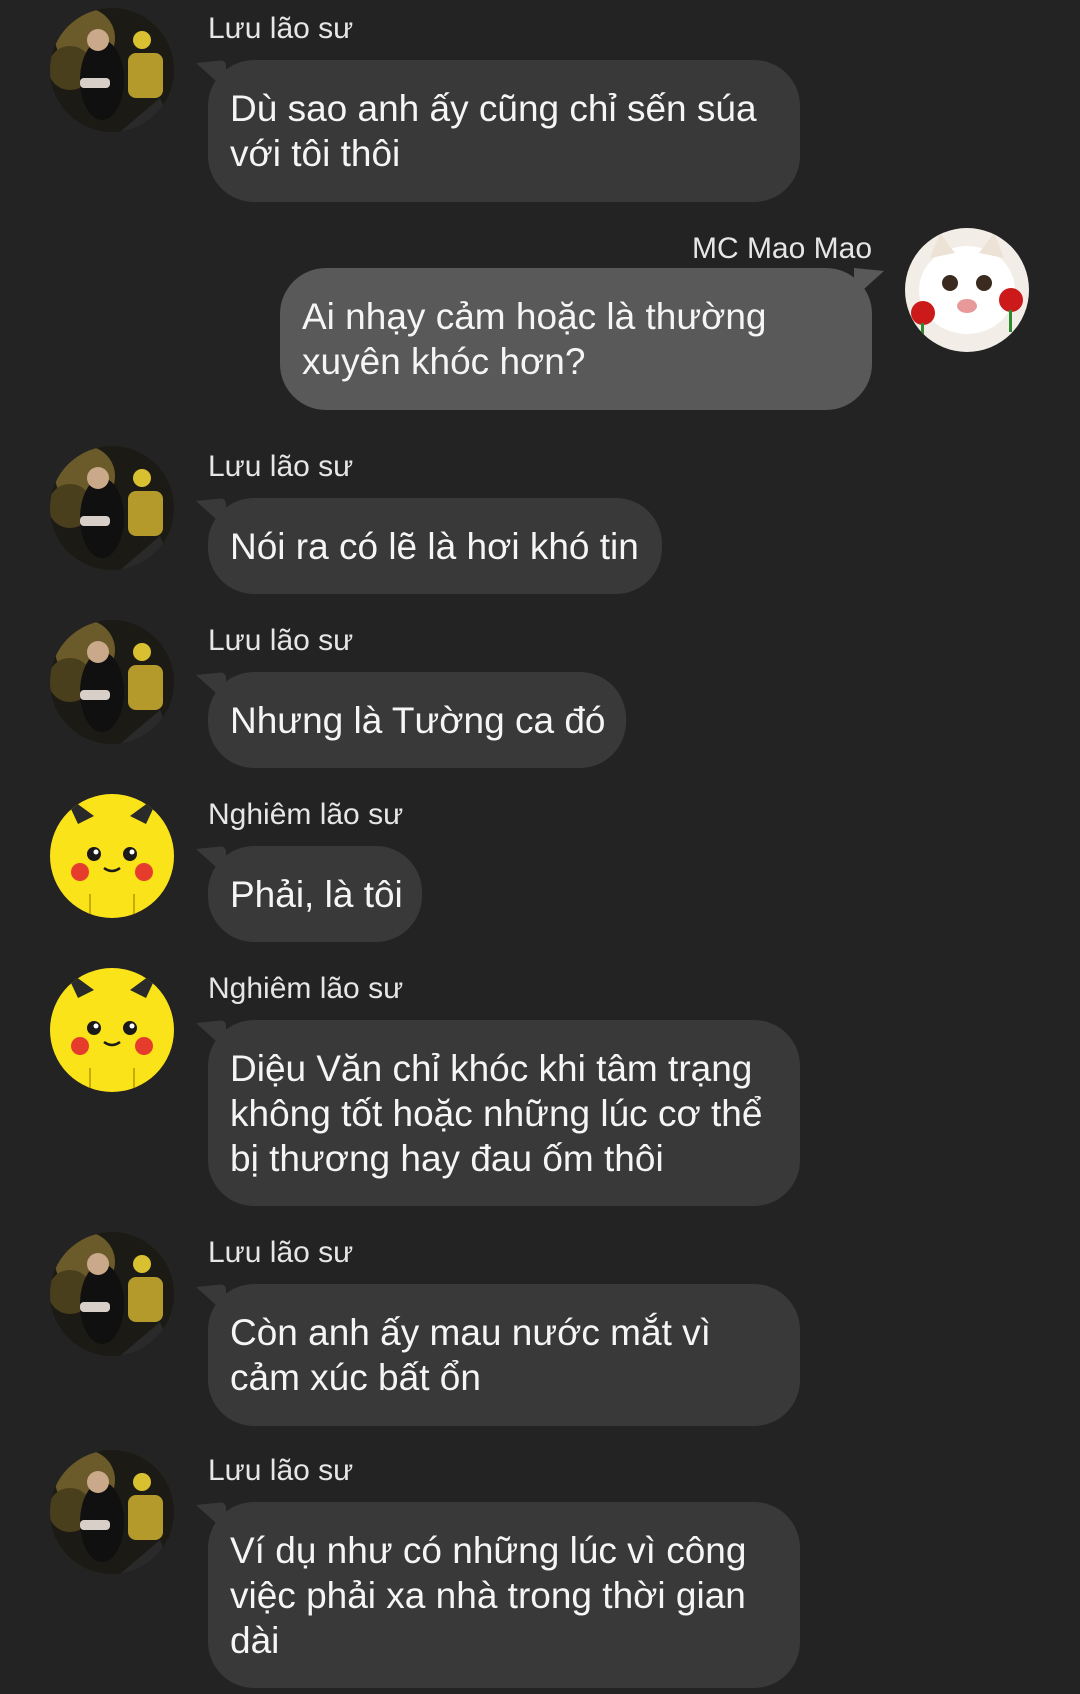 Image resolution: width=1080 pixels, height=1694 pixels. What do you see at coordinates (470, 1332) in the screenshot?
I see `message-text: Còn anh ấy mau nước mắt vì` at bounding box center [470, 1332].